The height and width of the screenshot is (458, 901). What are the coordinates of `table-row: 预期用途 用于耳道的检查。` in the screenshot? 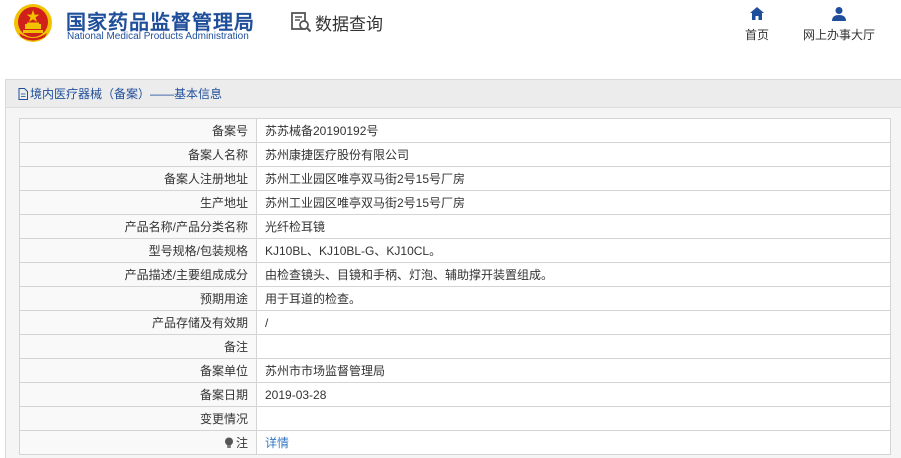 It's located at (455, 298).